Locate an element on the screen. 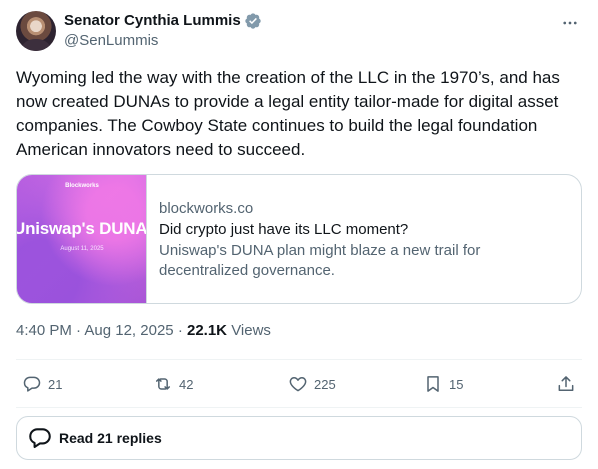  bookmark-count: 15 is located at coordinates (456, 384).